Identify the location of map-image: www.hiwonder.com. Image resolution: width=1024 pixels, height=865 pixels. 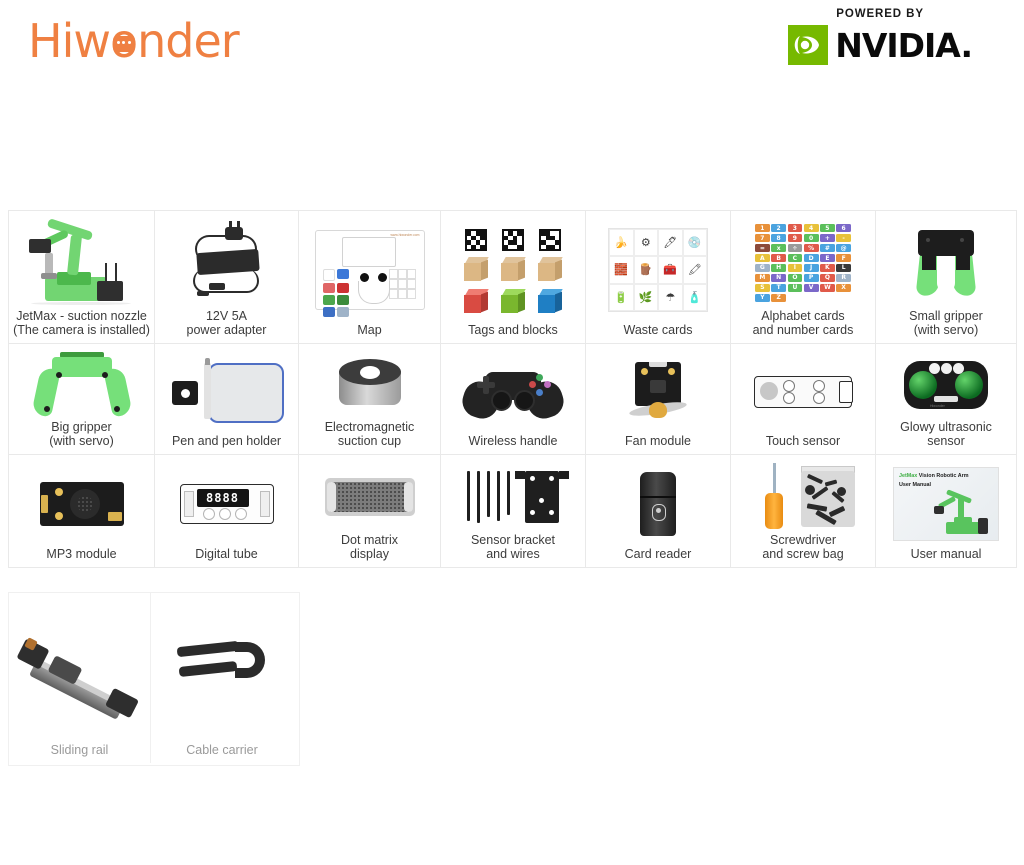
(369, 270).